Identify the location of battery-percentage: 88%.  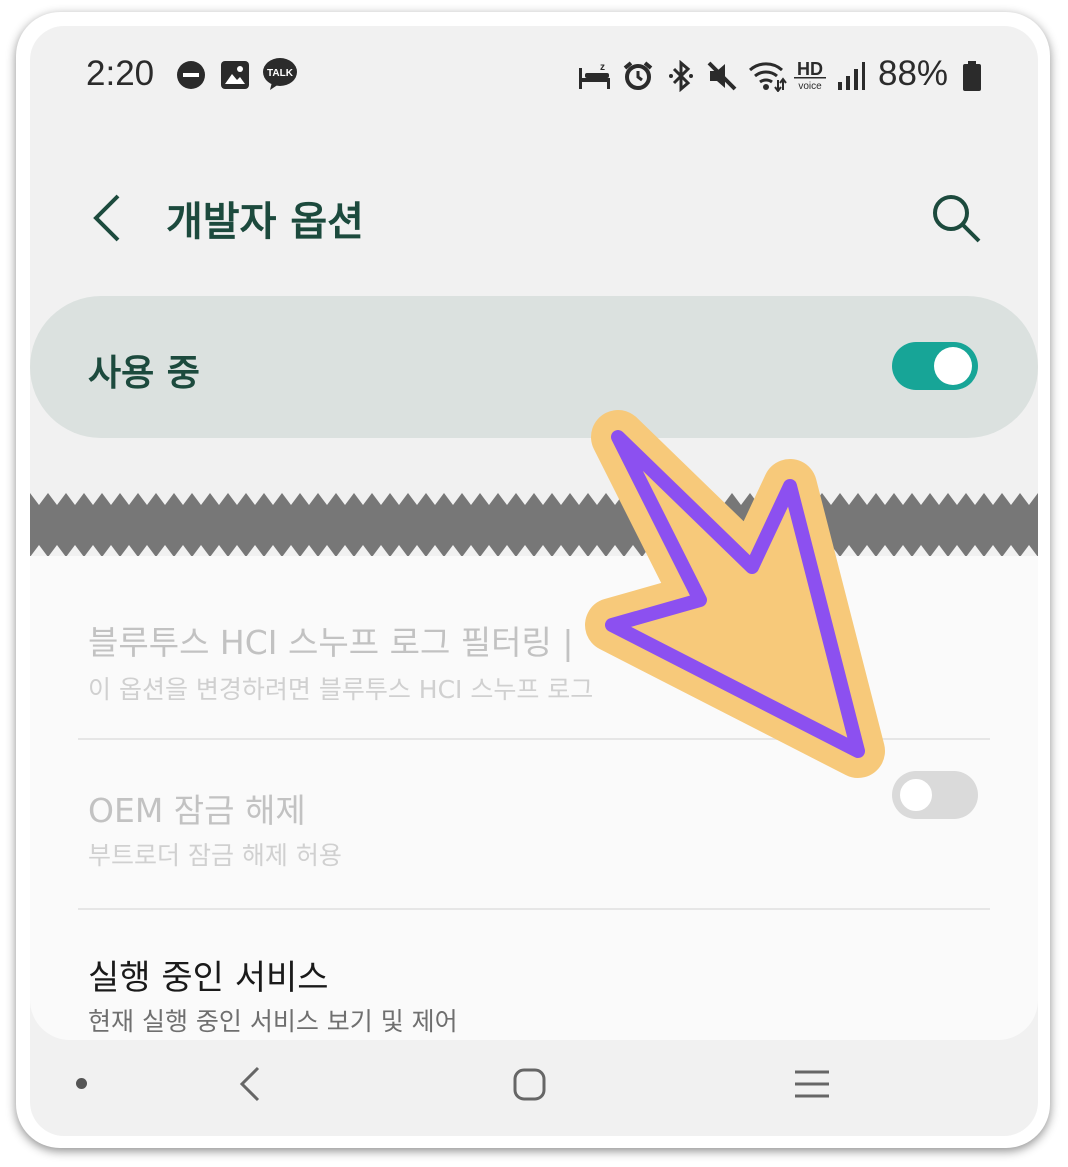
(913, 73).